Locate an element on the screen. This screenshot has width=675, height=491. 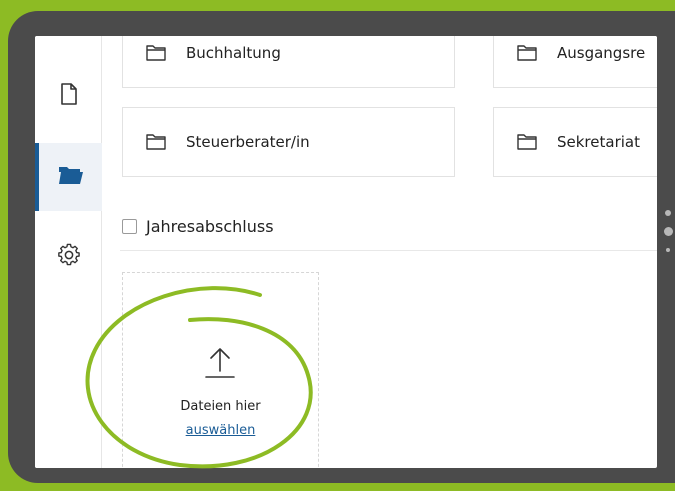
section-header: Jahresabschluss is located at coordinates (198, 226).